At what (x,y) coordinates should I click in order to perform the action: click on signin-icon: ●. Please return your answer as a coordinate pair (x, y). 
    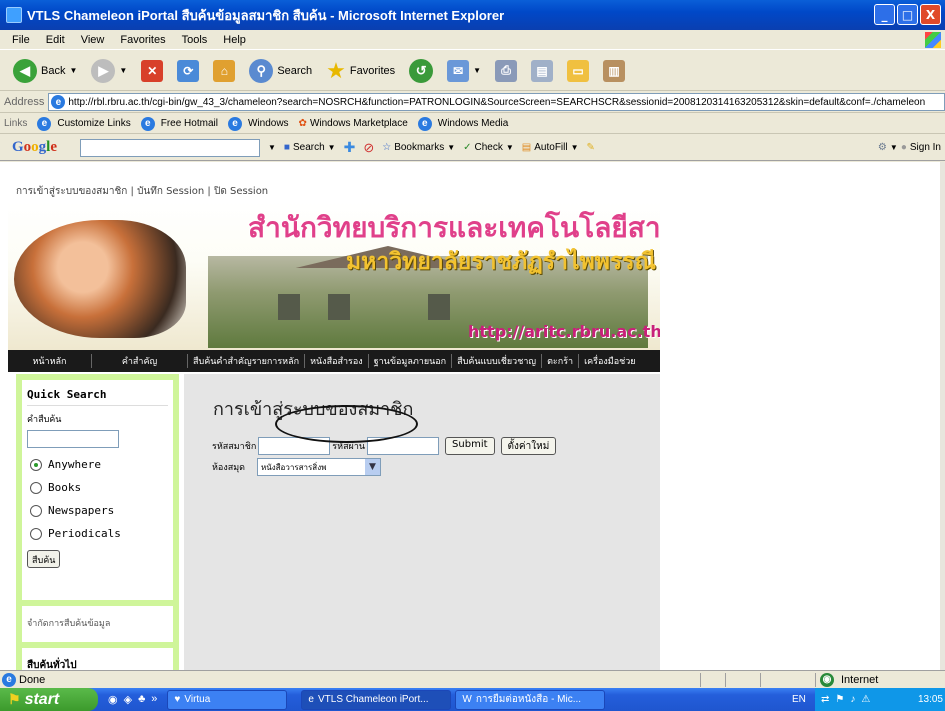
    Looking at the image, I should click on (903, 147).